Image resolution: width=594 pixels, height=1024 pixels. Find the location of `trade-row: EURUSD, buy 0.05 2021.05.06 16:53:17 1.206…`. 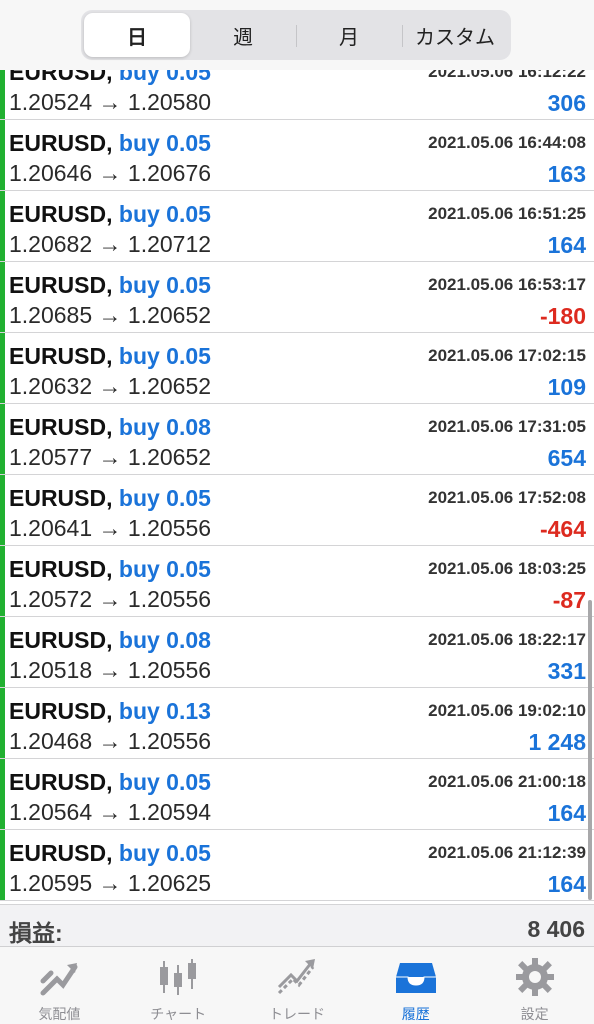

trade-row: EURUSD, buy 0.05 2021.05.06 16:53:17 1.206… is located at coordinates (297, 297).